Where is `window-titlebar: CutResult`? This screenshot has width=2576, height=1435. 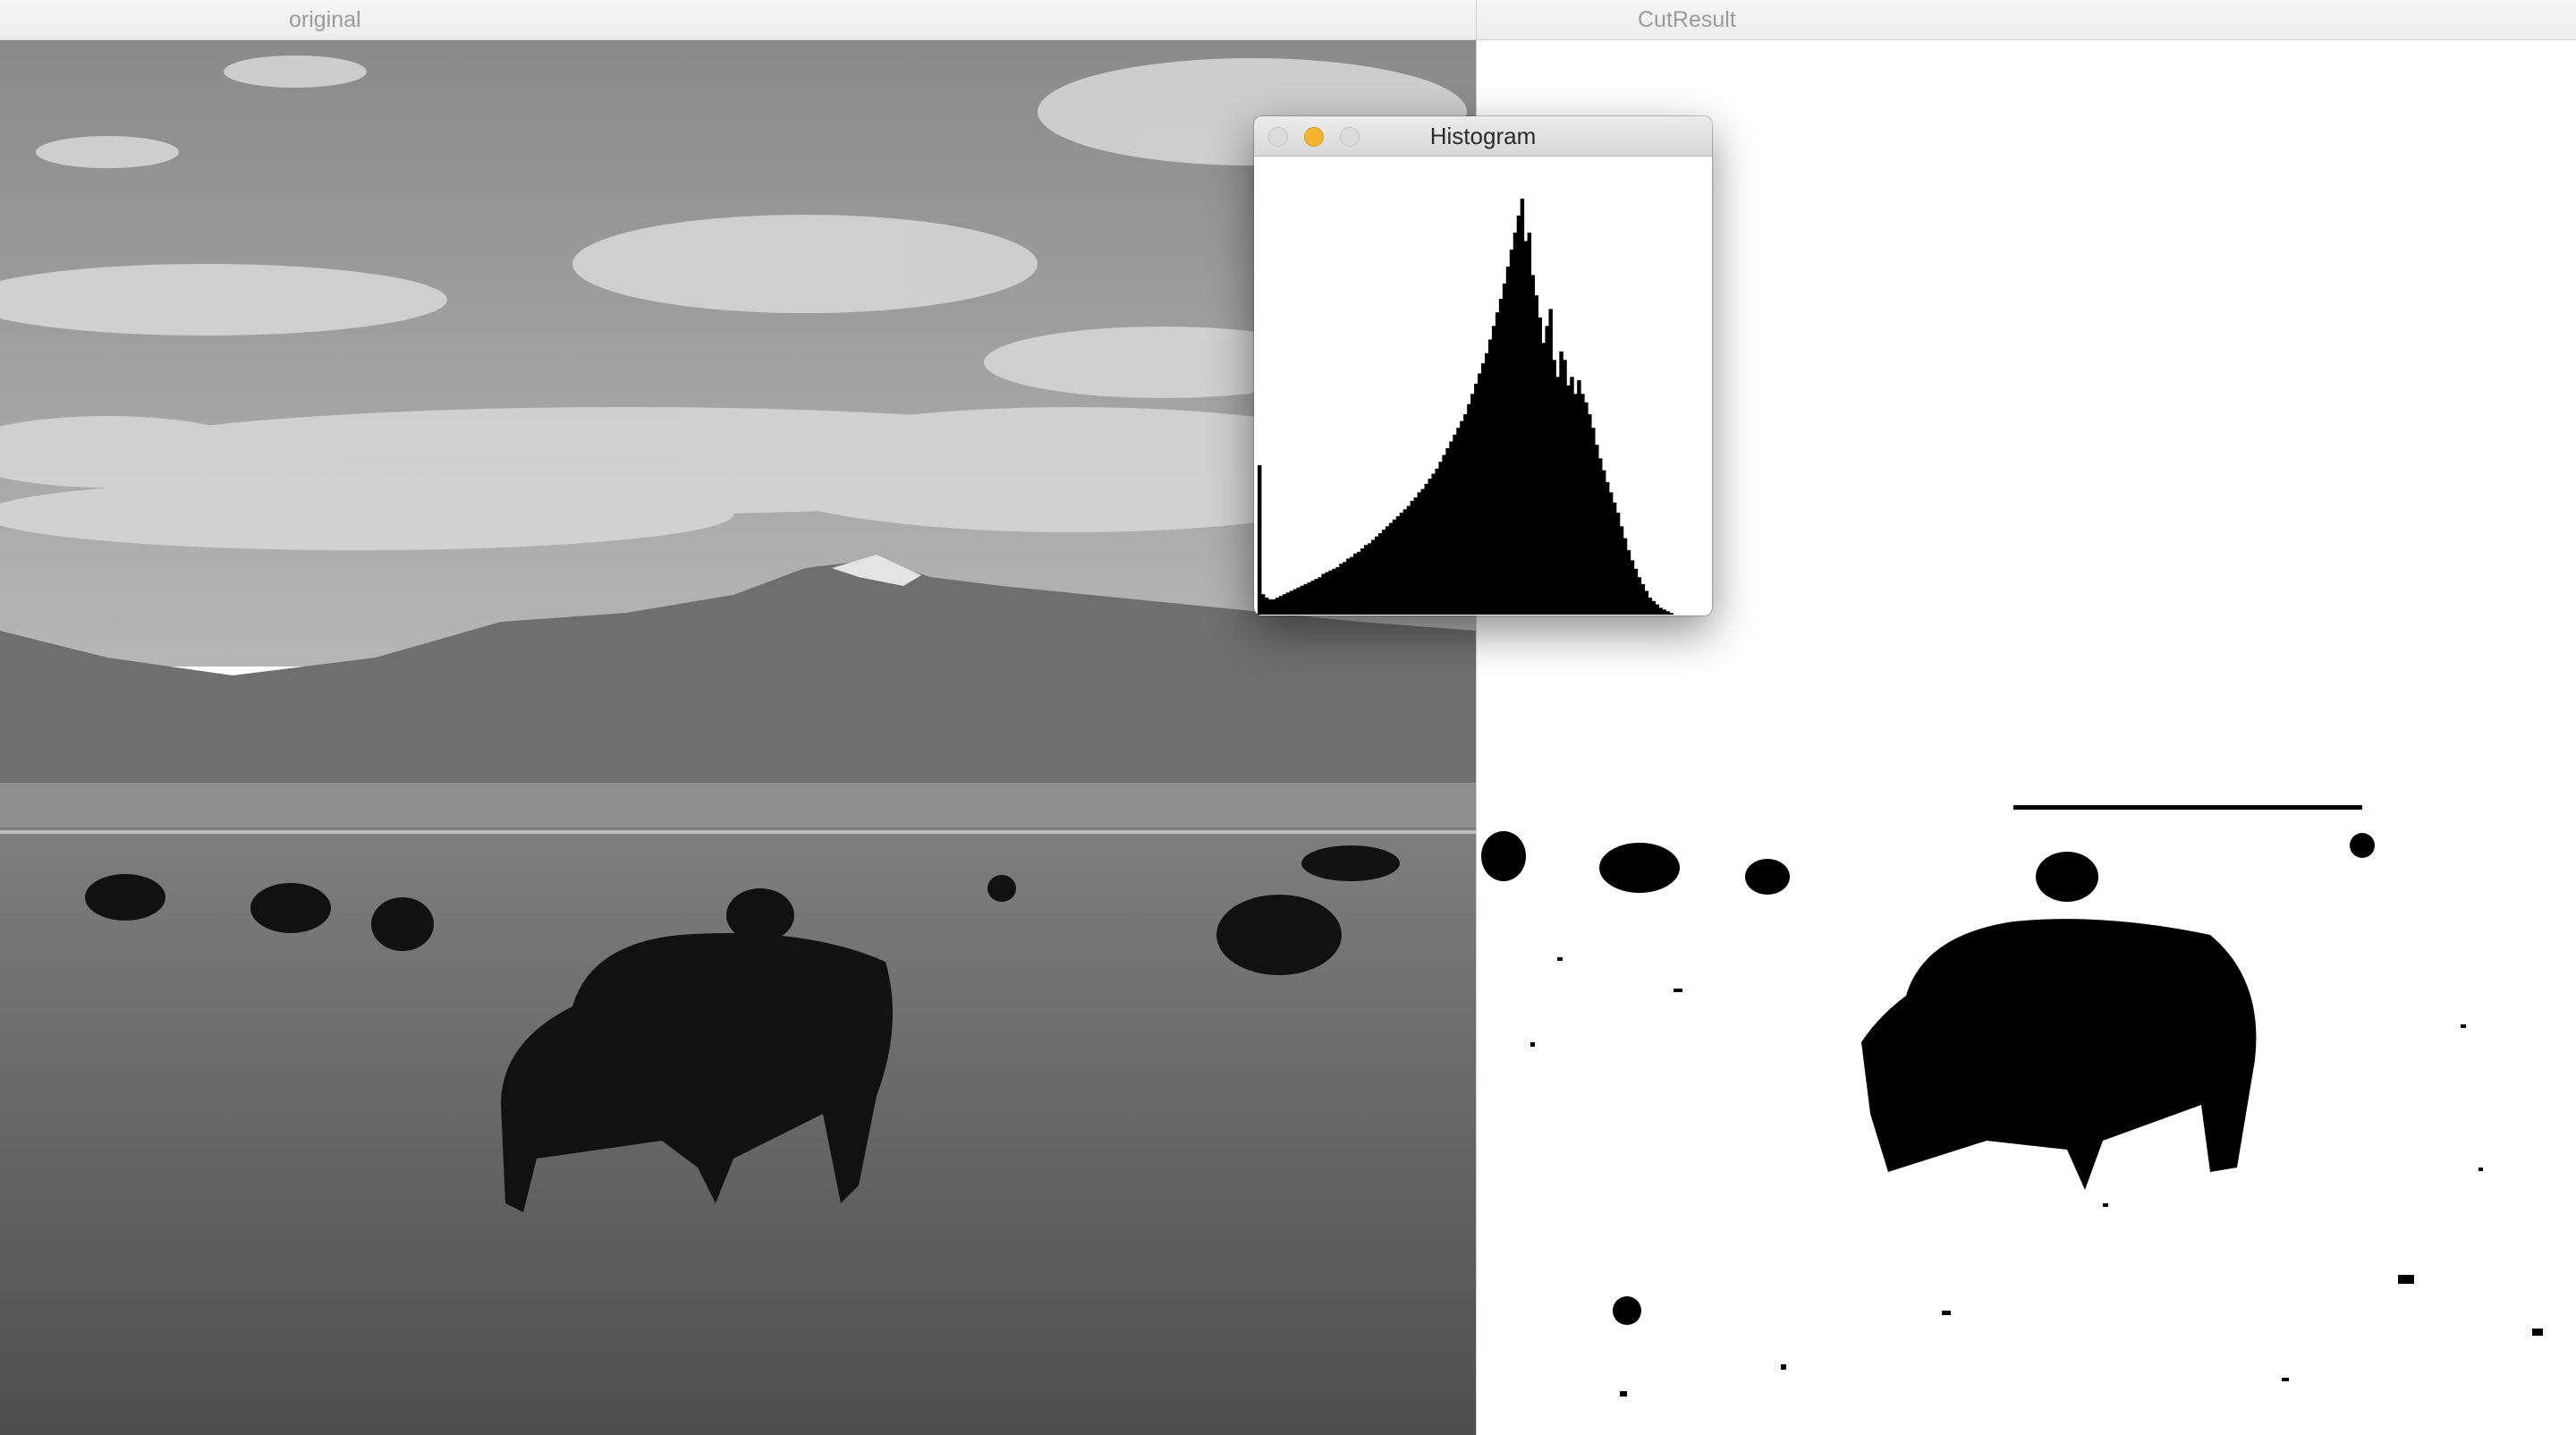
window-titlebar: CutResult is located at coordinates (2026, 20).